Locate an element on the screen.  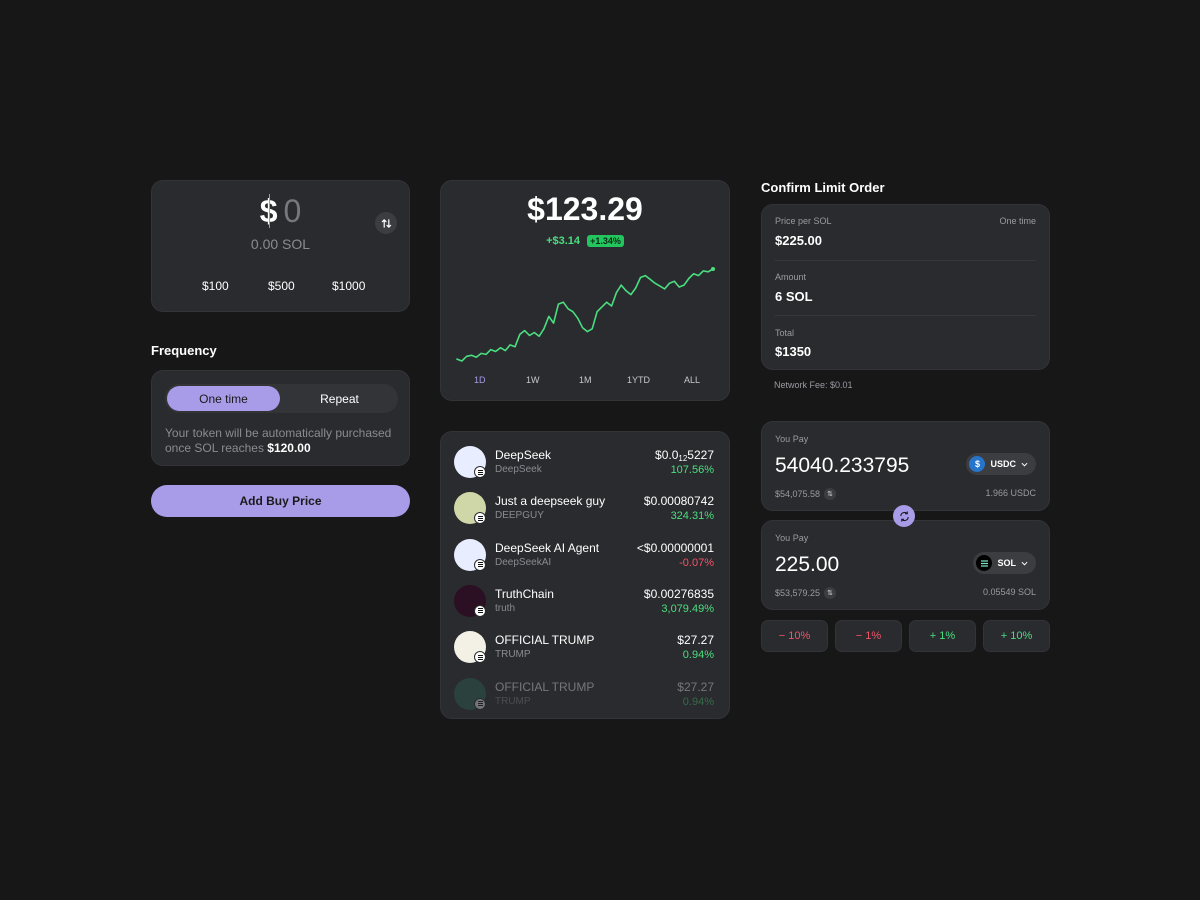
price-chart-card: $123.29 +$3.14 +1.34% 1D 1W 1M 1YTD ALL is located at coordinates (585, 290).